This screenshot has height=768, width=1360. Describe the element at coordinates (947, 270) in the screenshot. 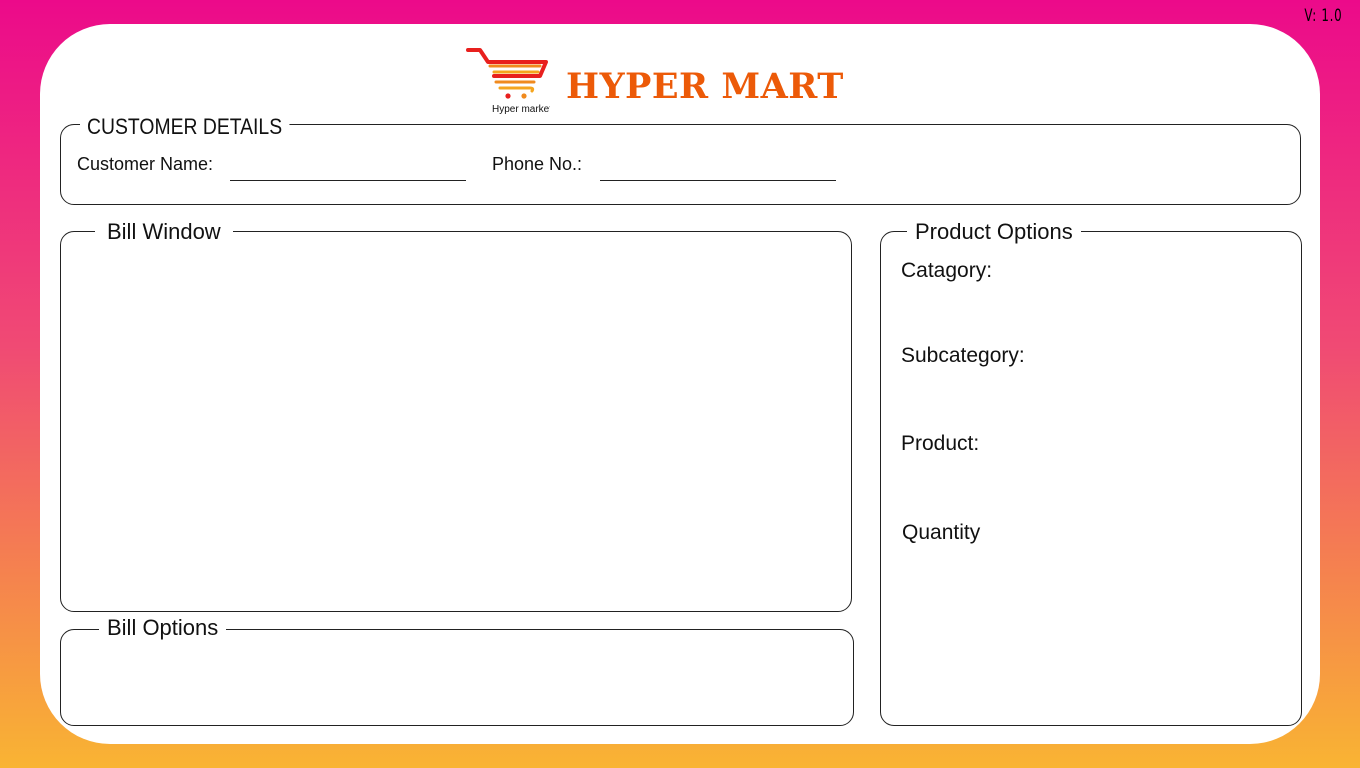

I see `category-label: Catagory:` at that location.